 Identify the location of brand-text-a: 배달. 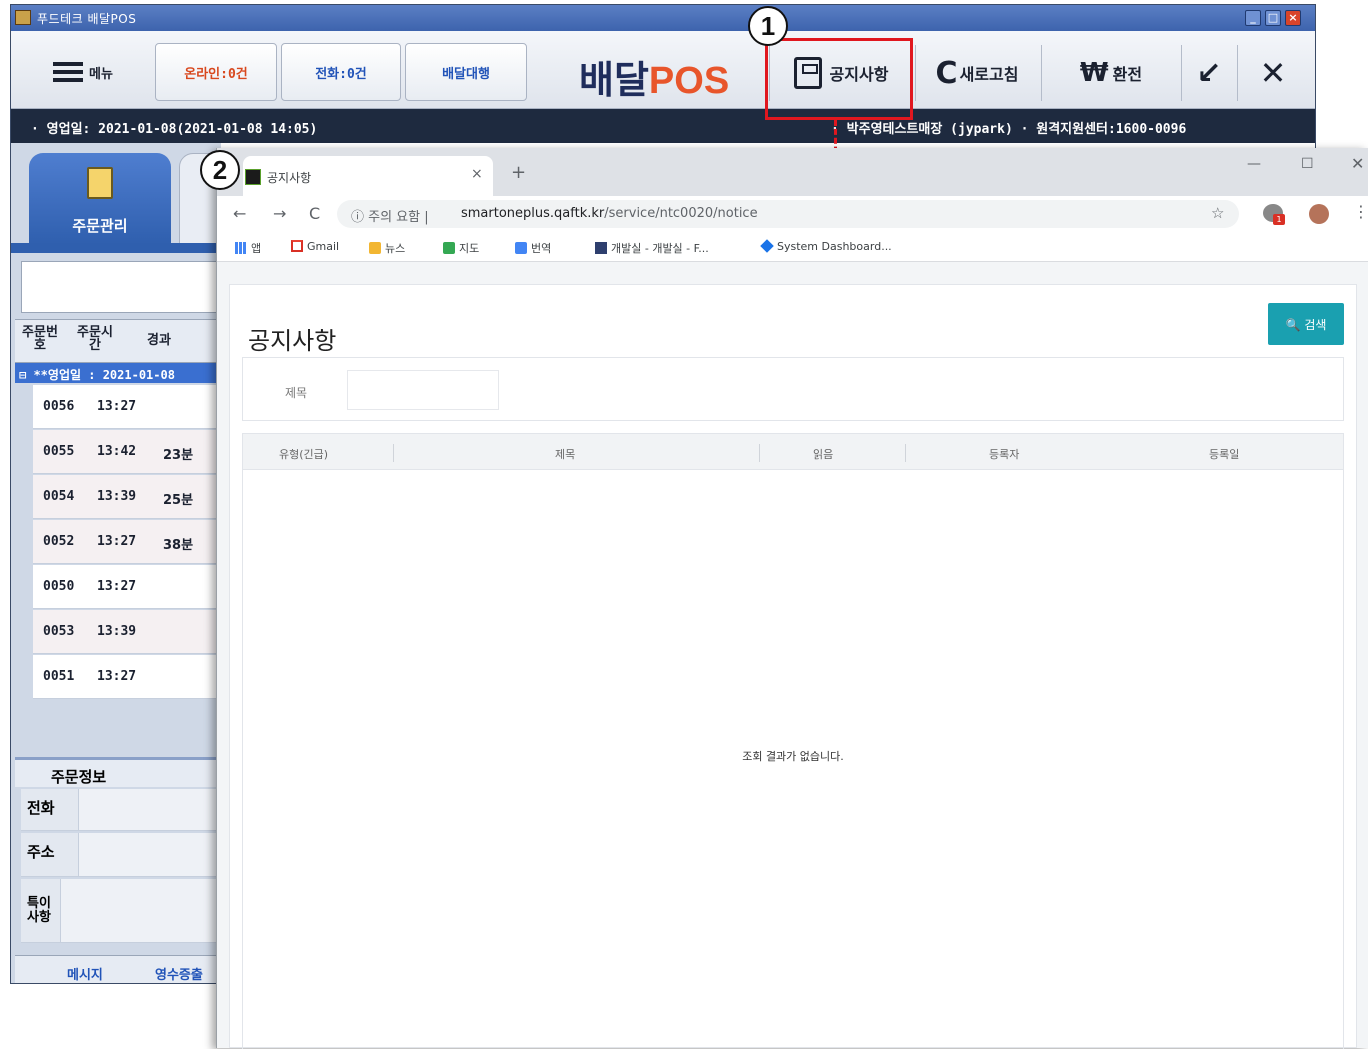
(614, 81).